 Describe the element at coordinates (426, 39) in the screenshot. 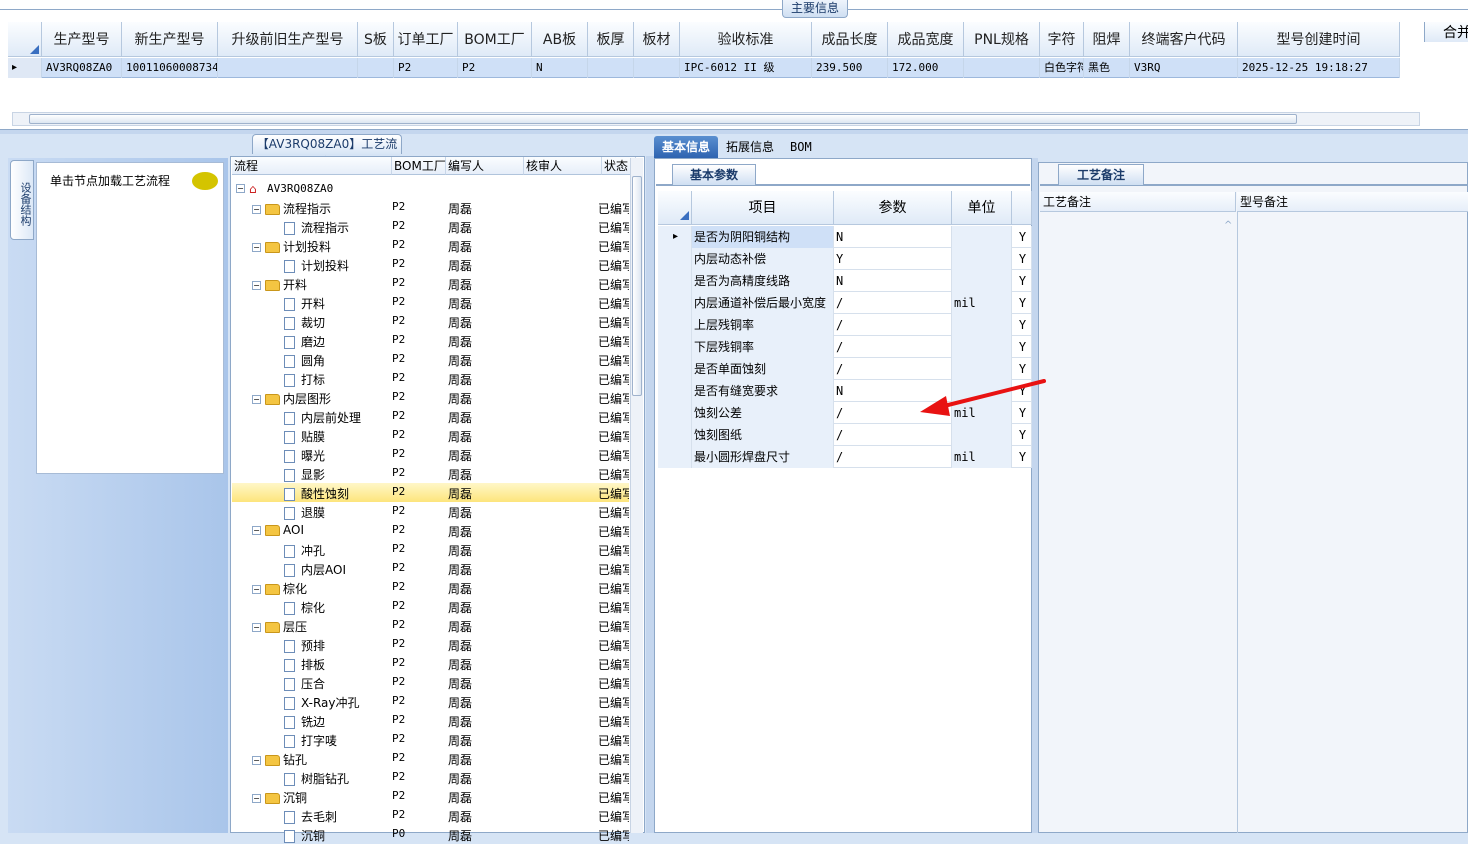

I see `column-header: 订单工厂` at that location.